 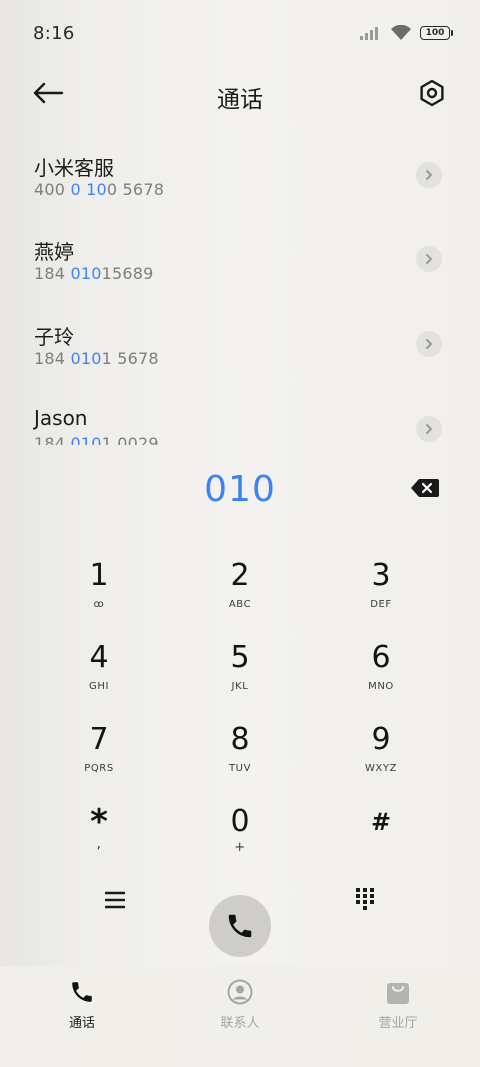 I want to click on menu-button, so click(x=115, y=900).